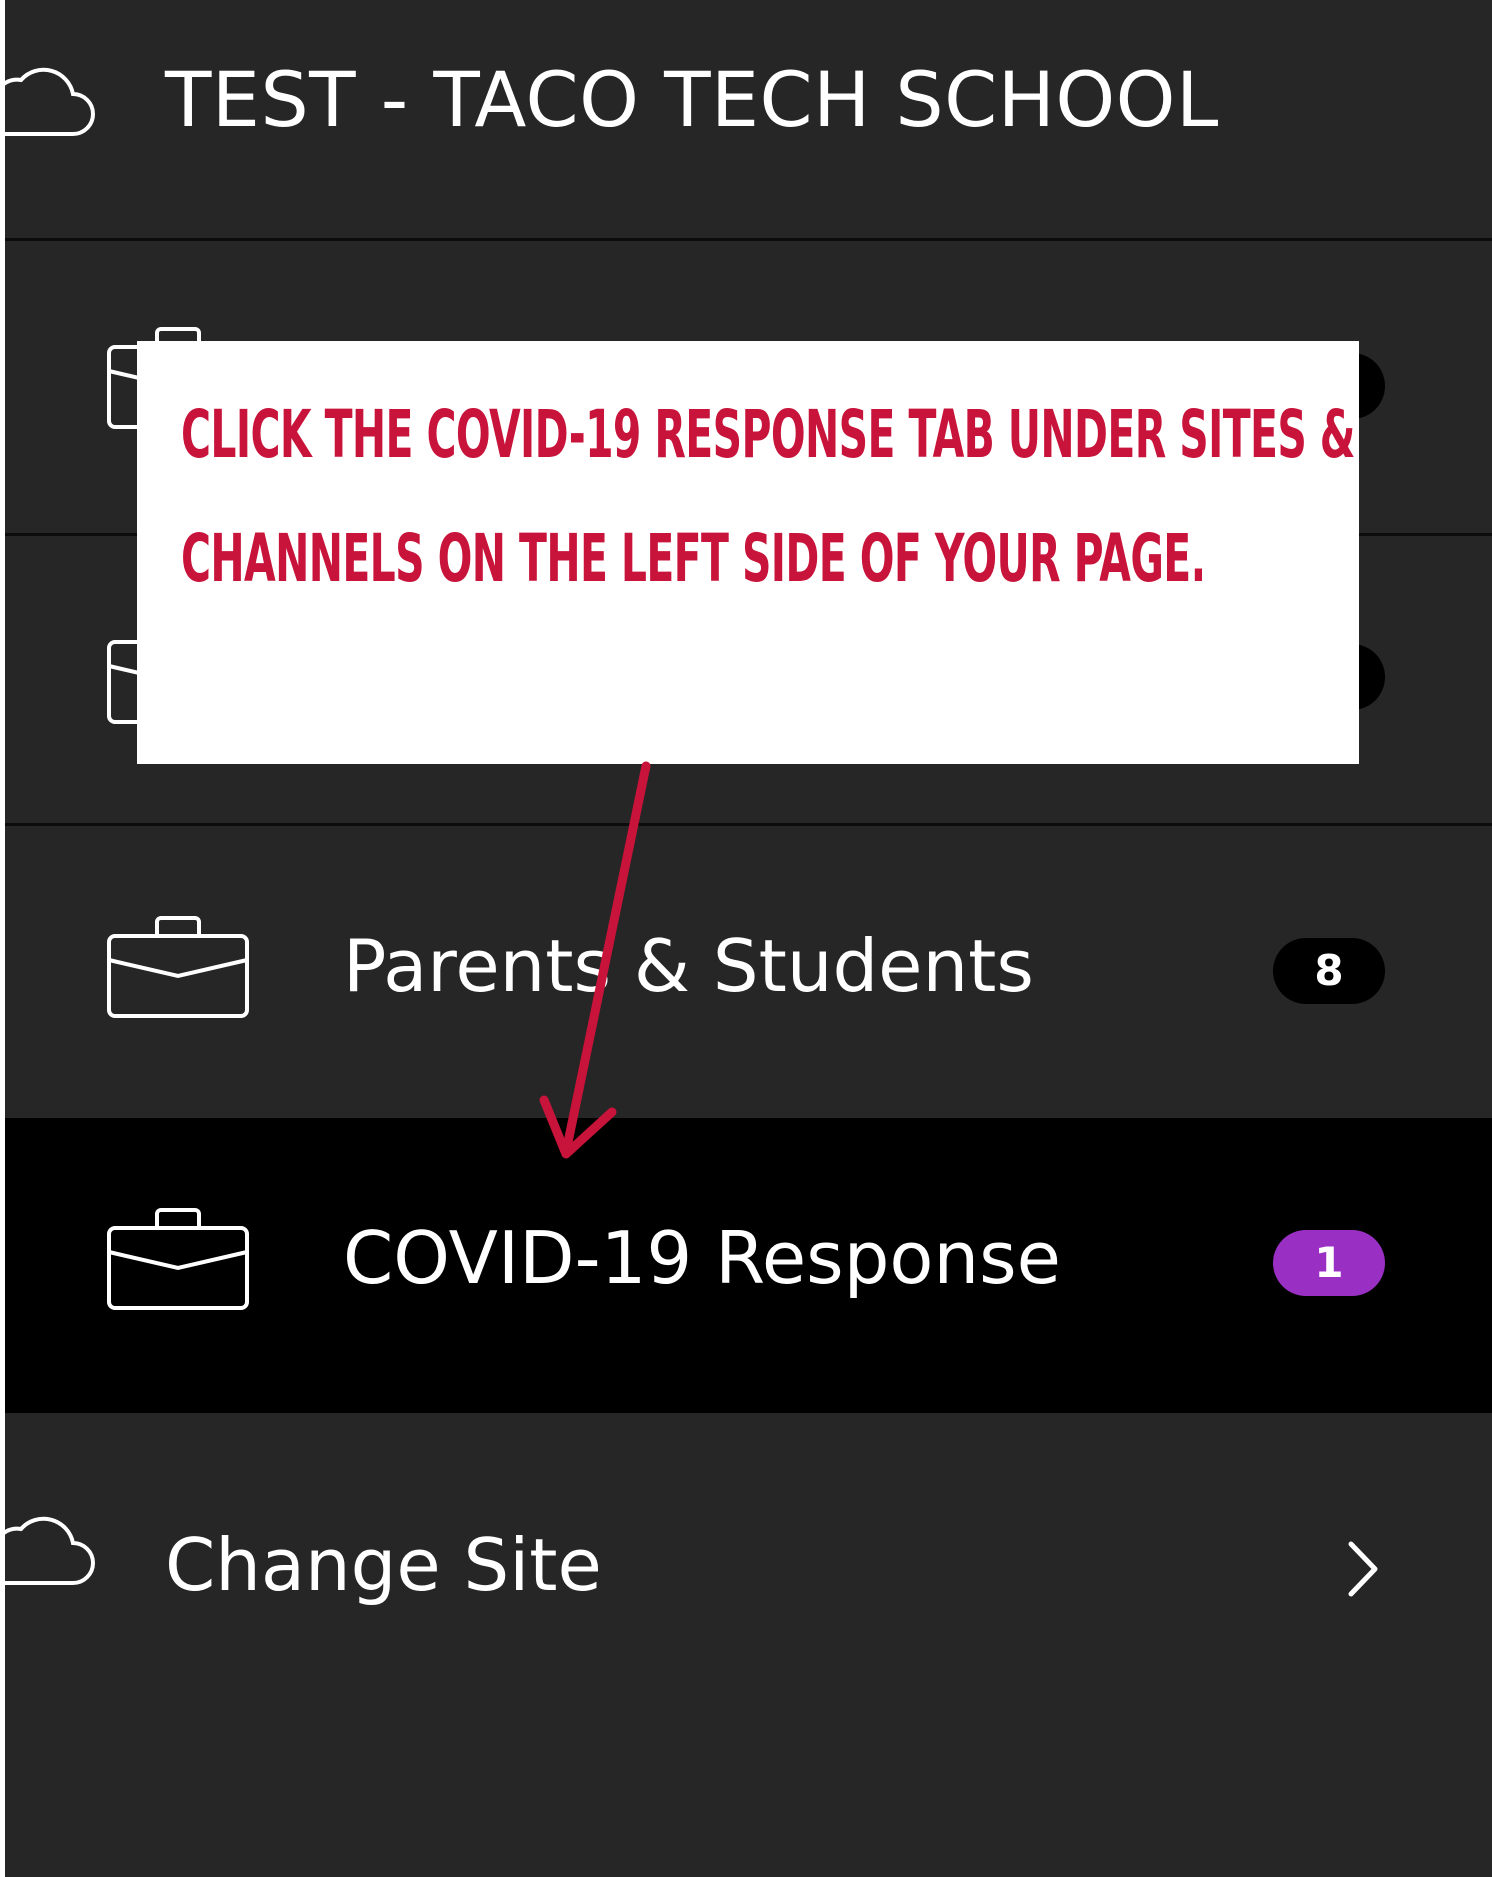  Describe the element at coordinates (688, 966) in the screenshot. I see `channel-label: Parents & Students` at that location.